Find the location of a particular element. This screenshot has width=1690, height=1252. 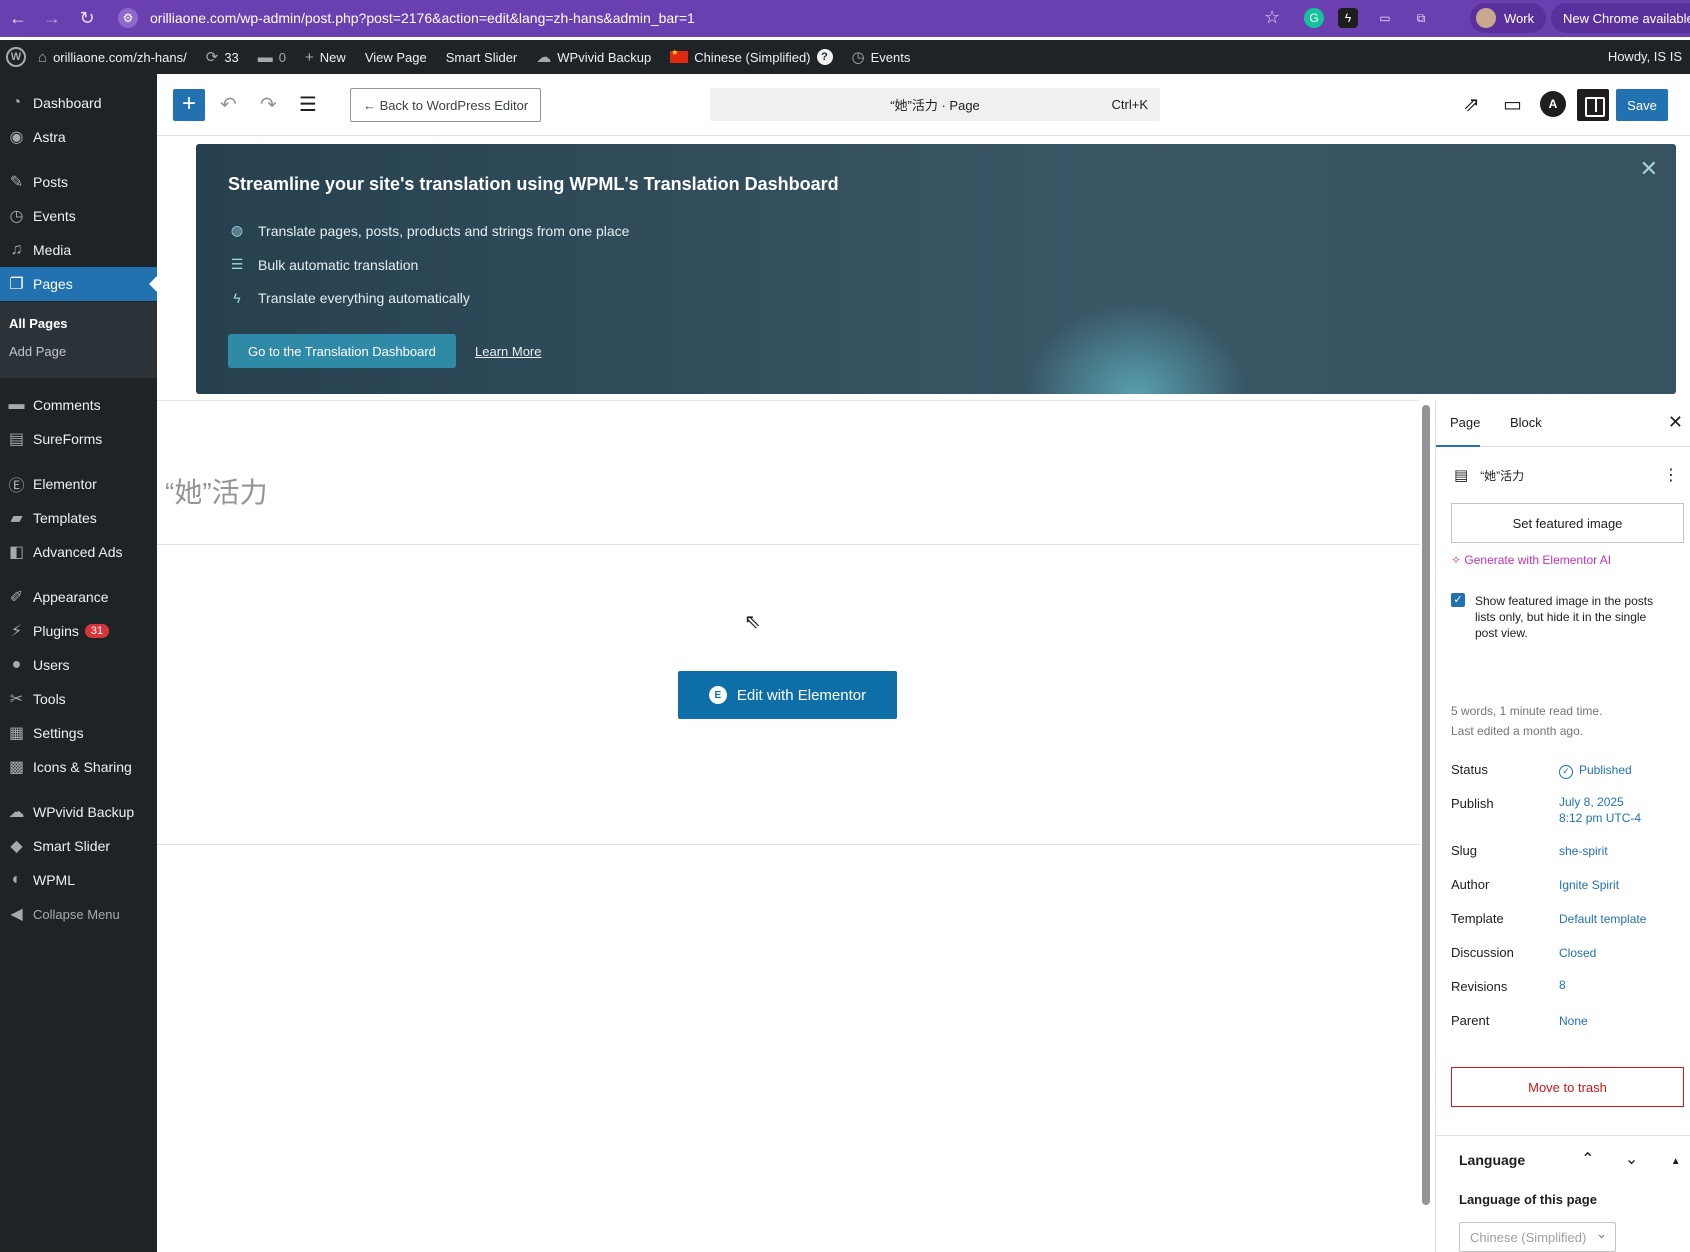

collapse-triangle-icon: ▲ is located at coordinates (1676, 1161).